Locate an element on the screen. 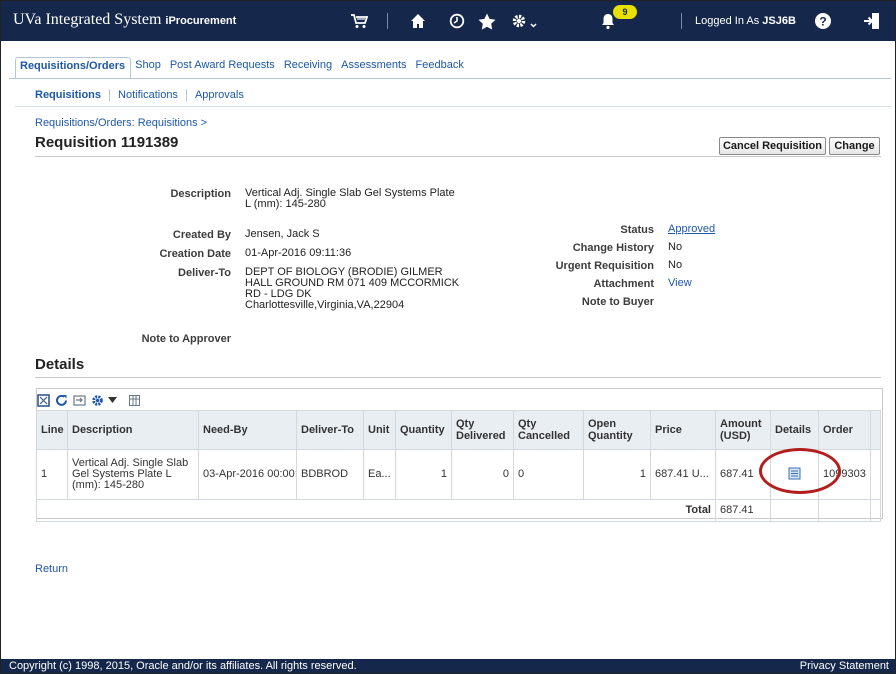 The width and height of the screenshot is (896, 674). description-line: (mm): 145-280 is located at coordinates (108, 485).